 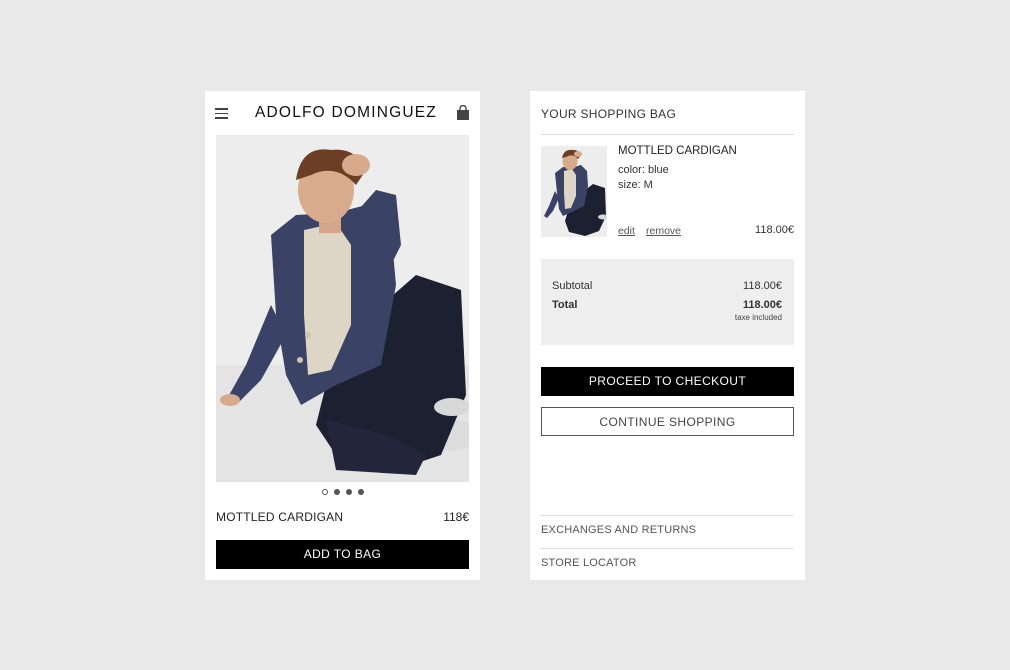 What do you see at coordinates (345, 113) in the screenshot?
I see `brand-logo: ADOLFO DOMINGUEZ` at bounding box center [345, 113].